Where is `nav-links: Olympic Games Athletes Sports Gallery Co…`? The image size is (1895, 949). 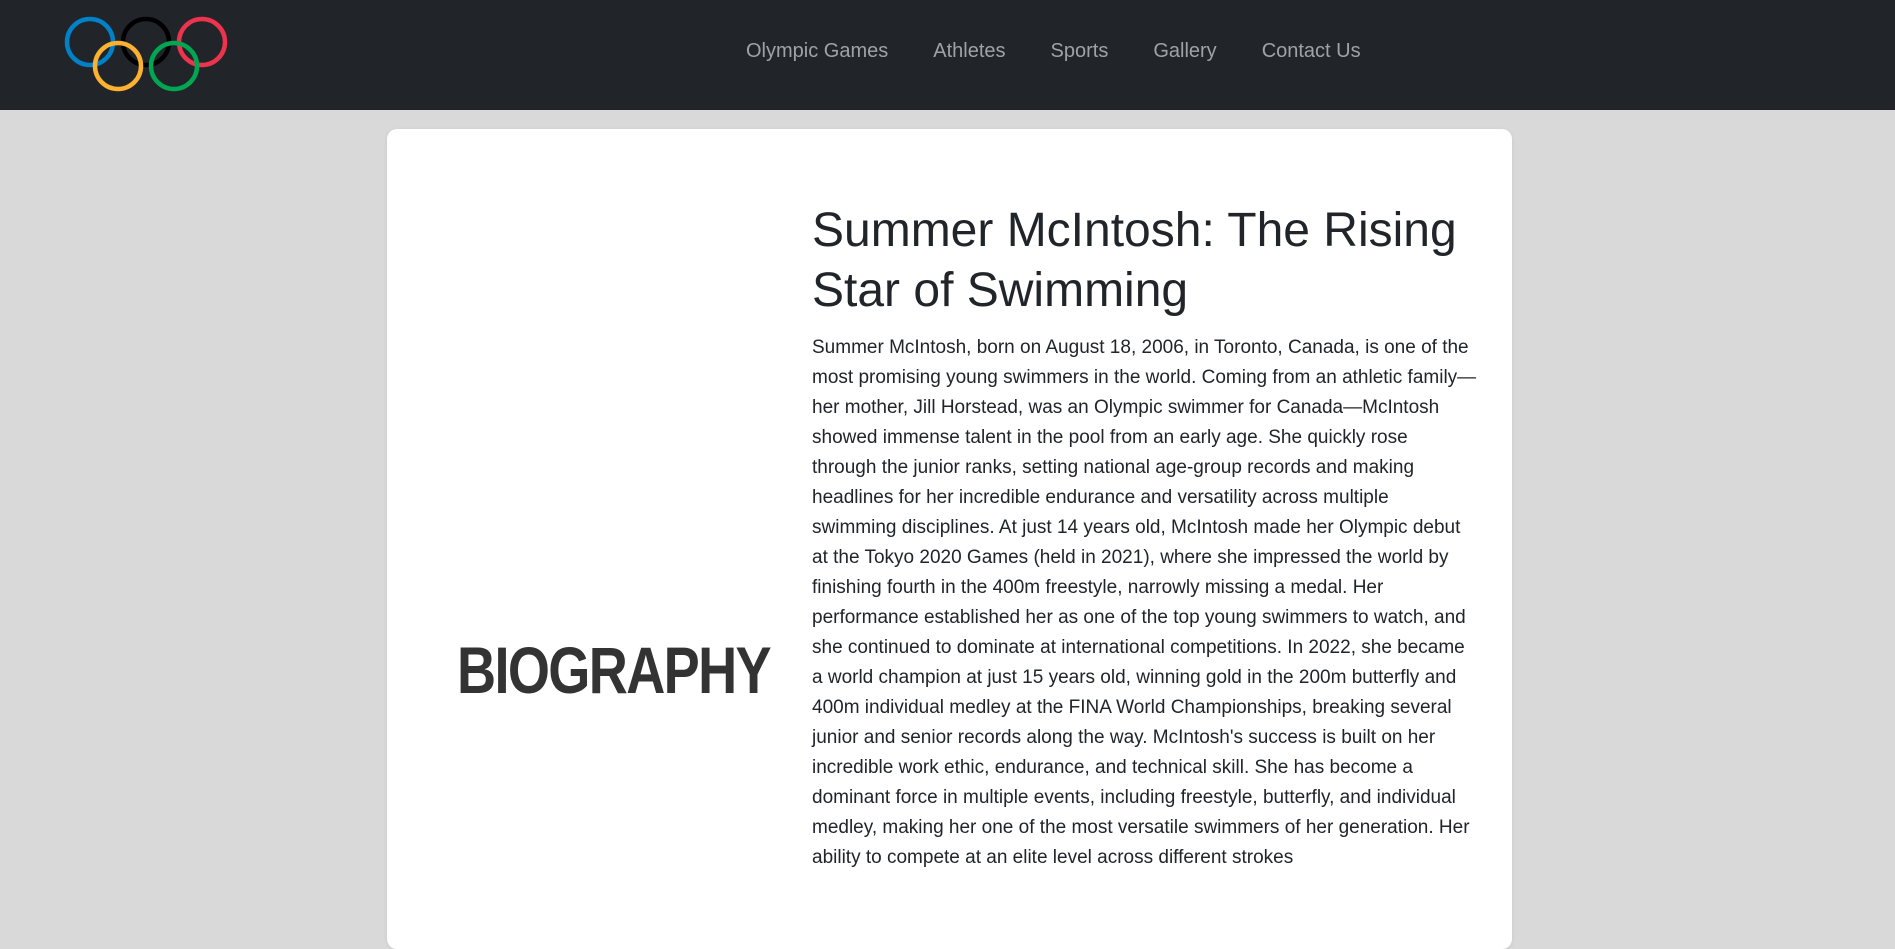
nav-links: Olympic Games Athletes Sports Gallery Co… is located at coordinates (1076, 51).